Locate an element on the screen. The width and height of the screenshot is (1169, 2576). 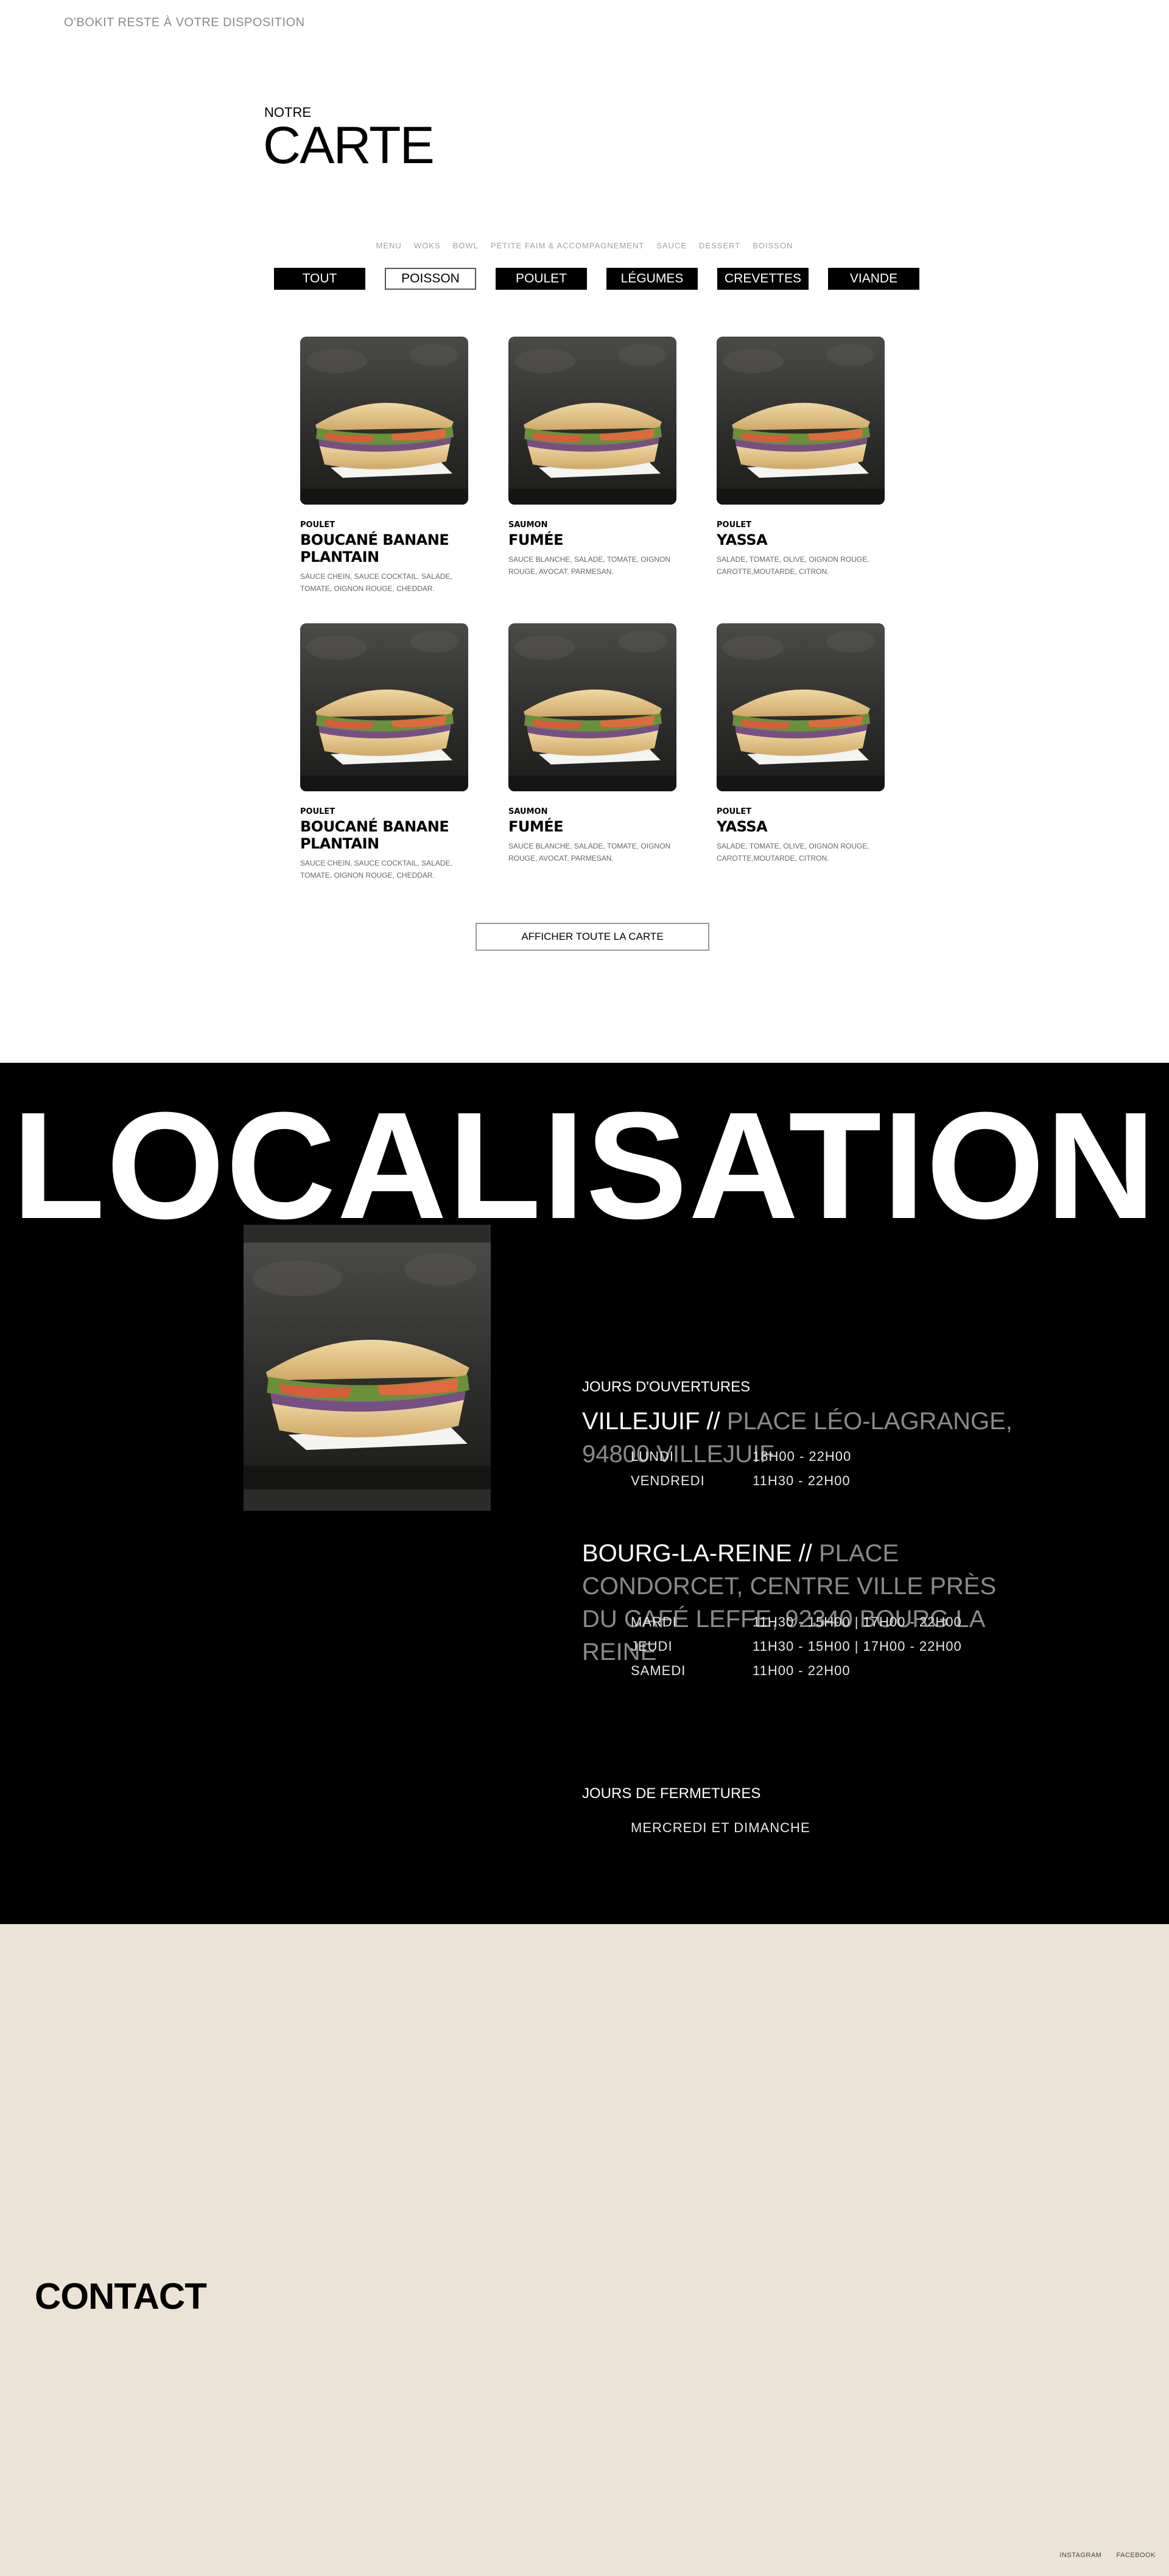
bourg-city: BOURG-LA-REINE // is located at coordinates (697, 1553).